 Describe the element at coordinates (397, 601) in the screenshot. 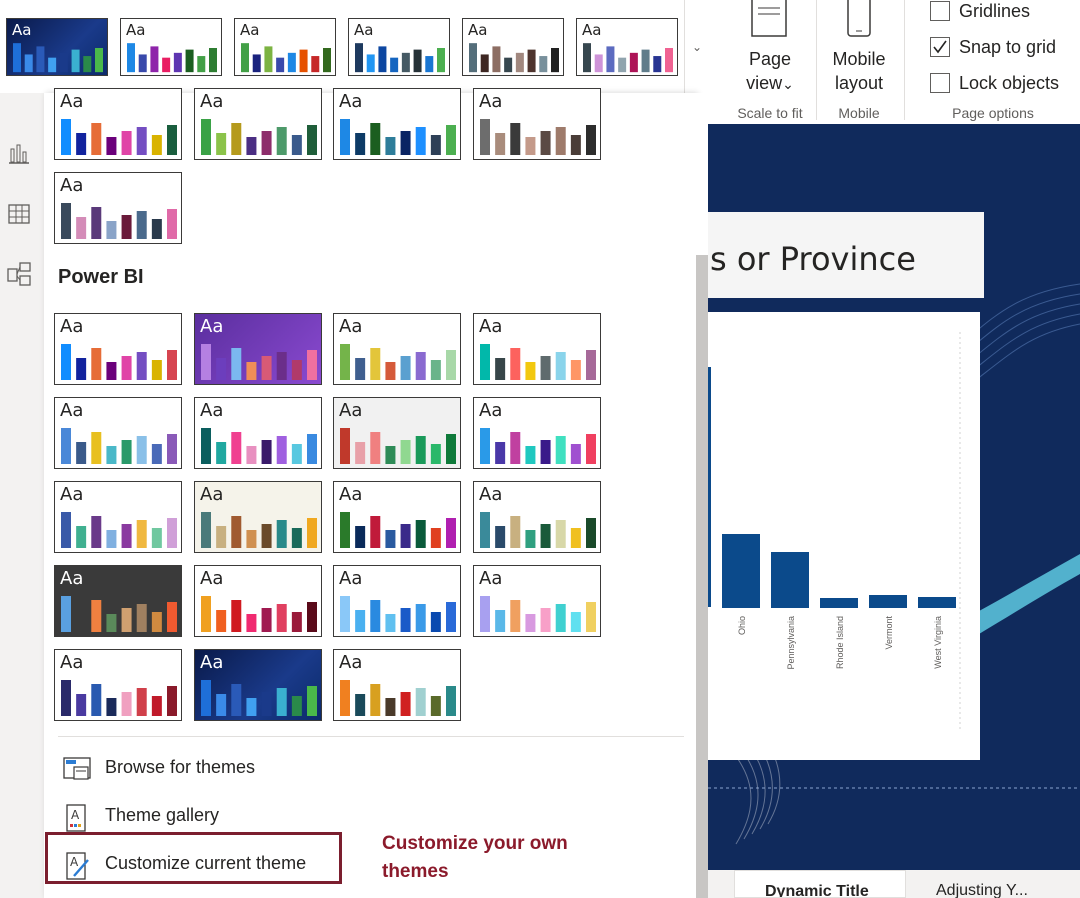

I see `theme-thumb-power-bi-15: Aa` at that location.